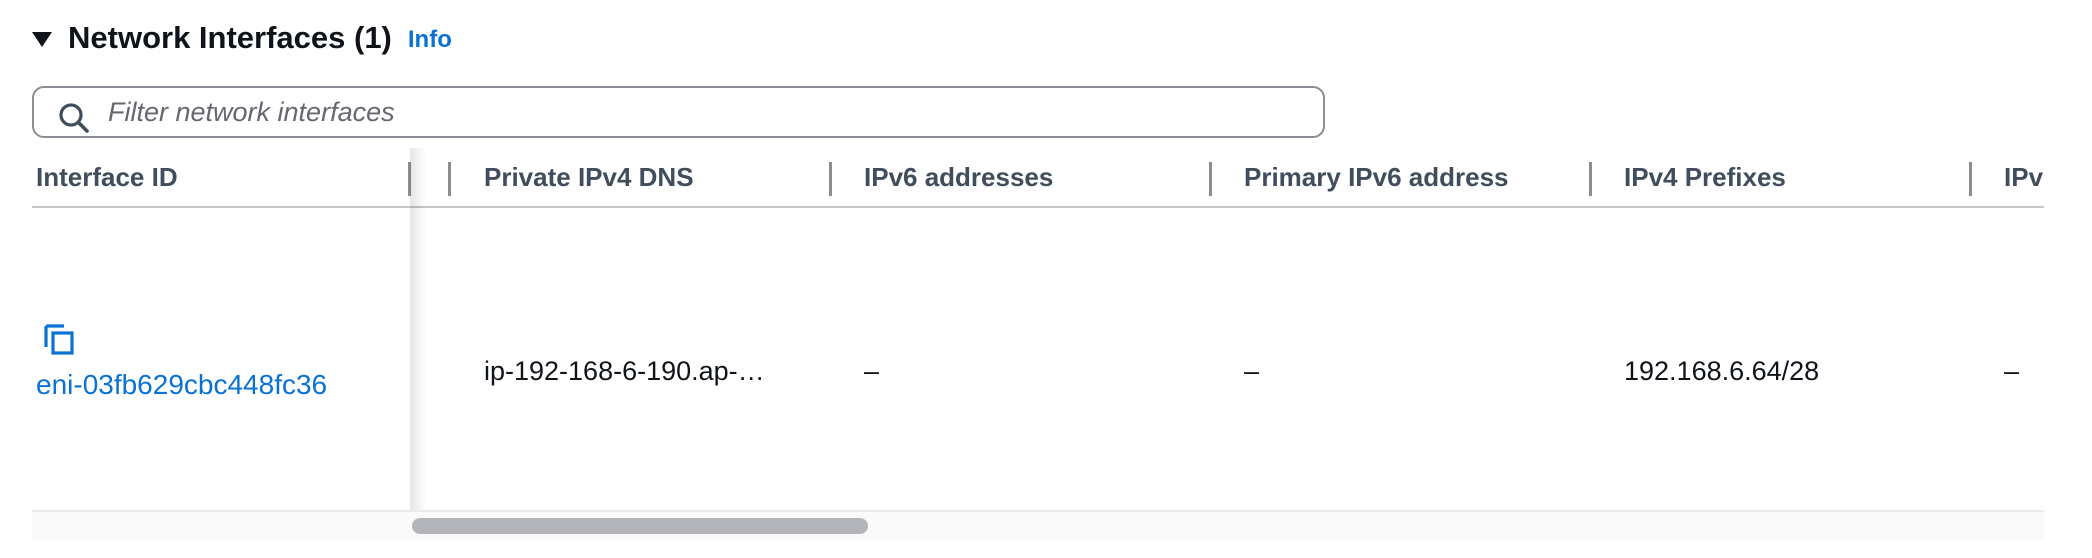 This screenshot has width=2092, height=558. Describe the element at coordinates (2023, 177) in the screenshot. I see `column-header-ipv-truncated: IPv` at that location.